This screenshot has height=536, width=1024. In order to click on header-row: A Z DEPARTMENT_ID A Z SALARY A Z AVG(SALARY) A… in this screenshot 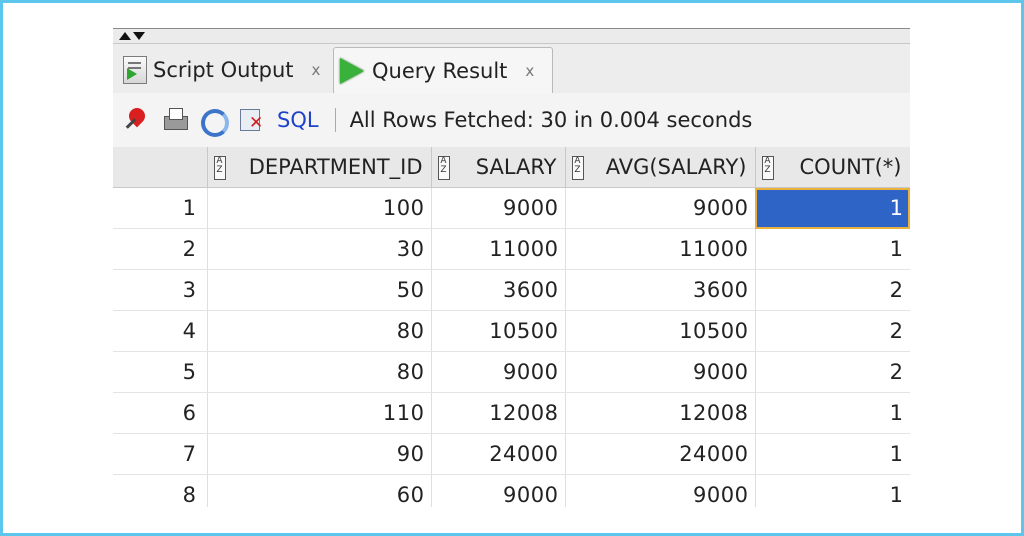, I will do `click(511, 167)`.